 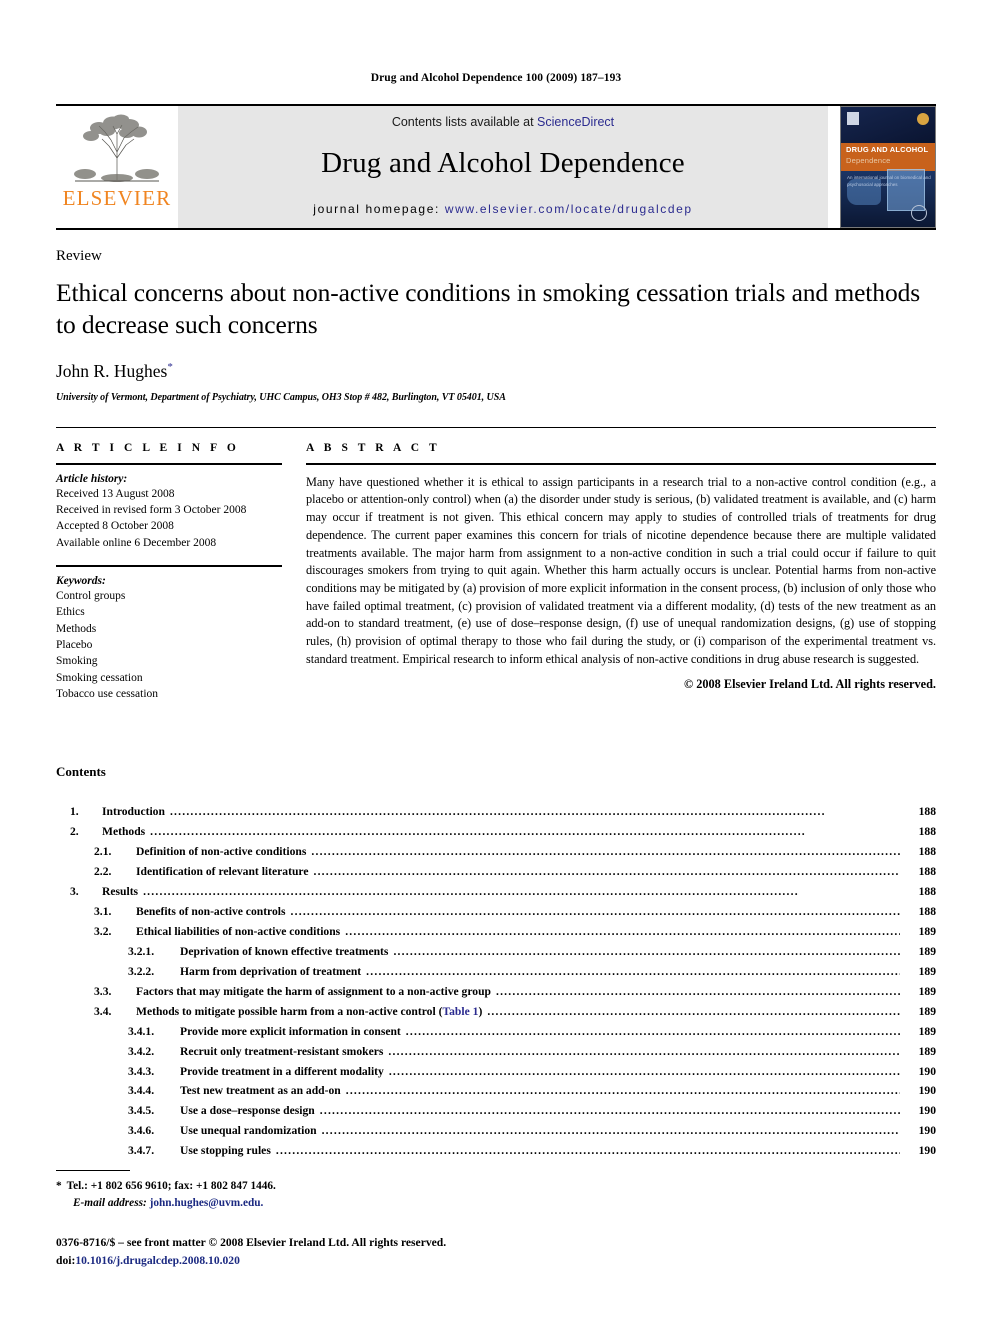 I want to click on toc-entry-number: 2.1., so click(x=103, y=852).